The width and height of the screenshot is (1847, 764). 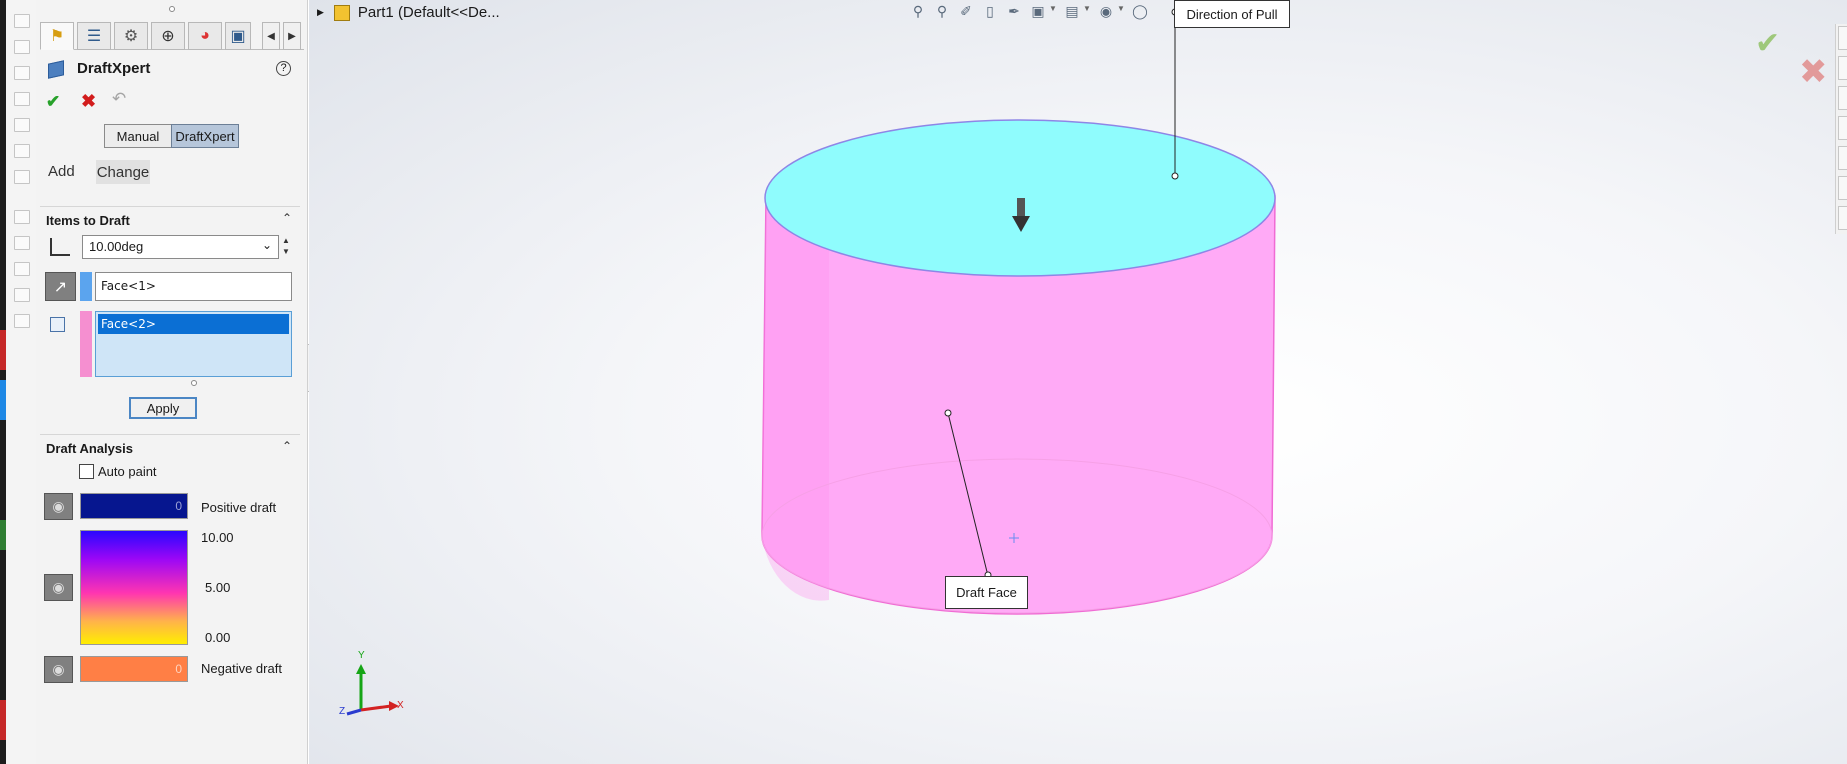 I want to click on zoom-to-area-icon: ⚲, so click(x=942, y=11).